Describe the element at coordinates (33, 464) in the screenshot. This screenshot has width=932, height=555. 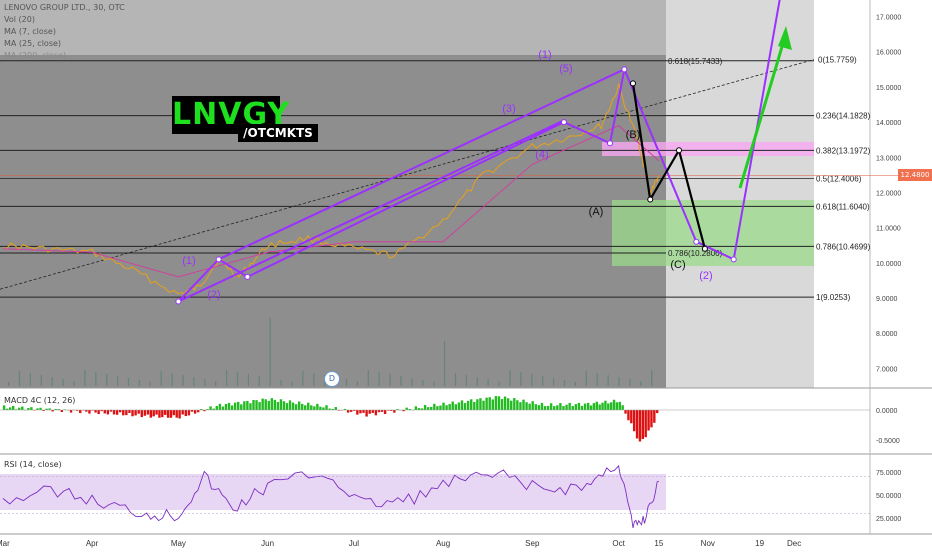
I see `rsi-title: RSI (14, close)` at that location.